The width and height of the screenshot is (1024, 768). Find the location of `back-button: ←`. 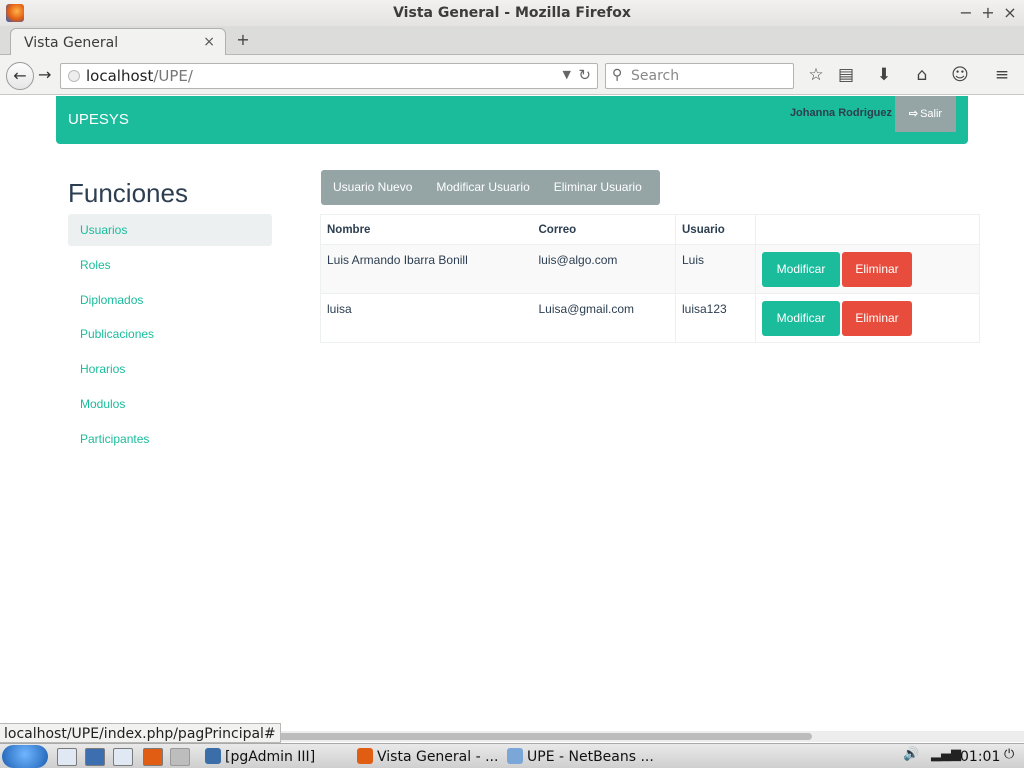

back-button: ← is located at coordinates (20, 76).